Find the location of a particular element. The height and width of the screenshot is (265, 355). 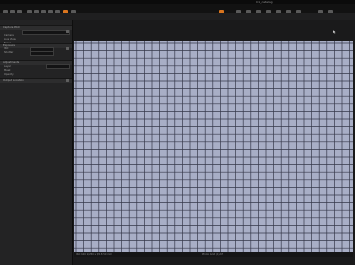

panel-row-label: Live View is located at coordinates (10, 39).